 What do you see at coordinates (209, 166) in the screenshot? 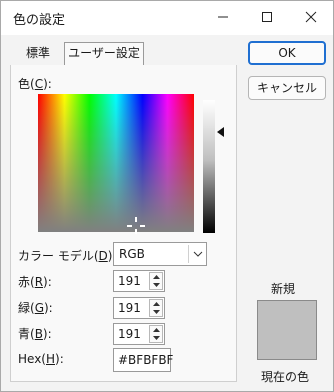
I see `luminance-slider` at bounding box center [209, 166].